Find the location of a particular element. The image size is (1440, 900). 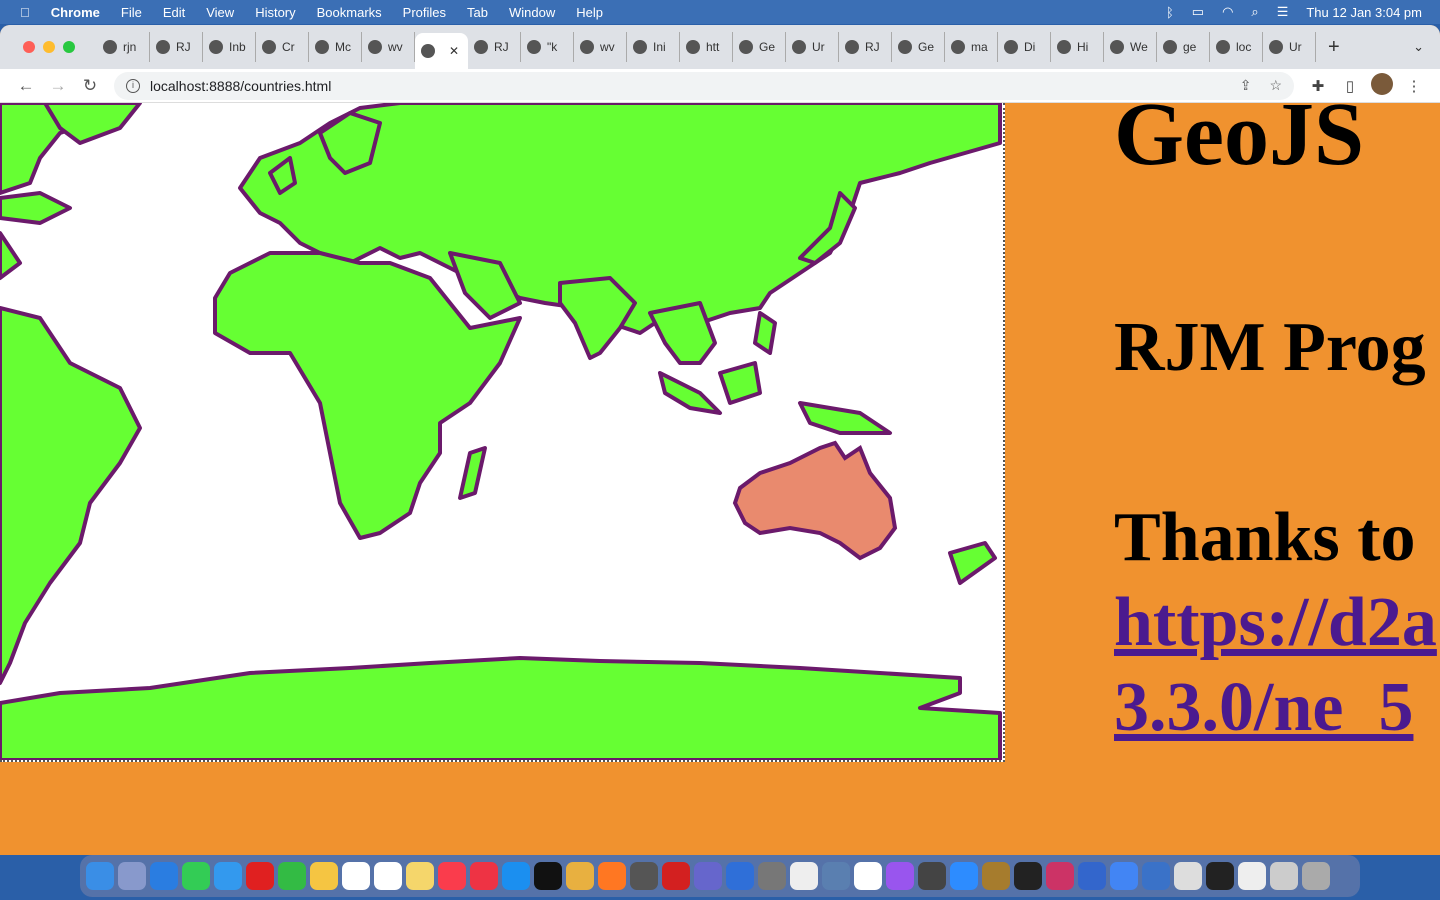

tab: rjn is located at coordinates (123, 47).